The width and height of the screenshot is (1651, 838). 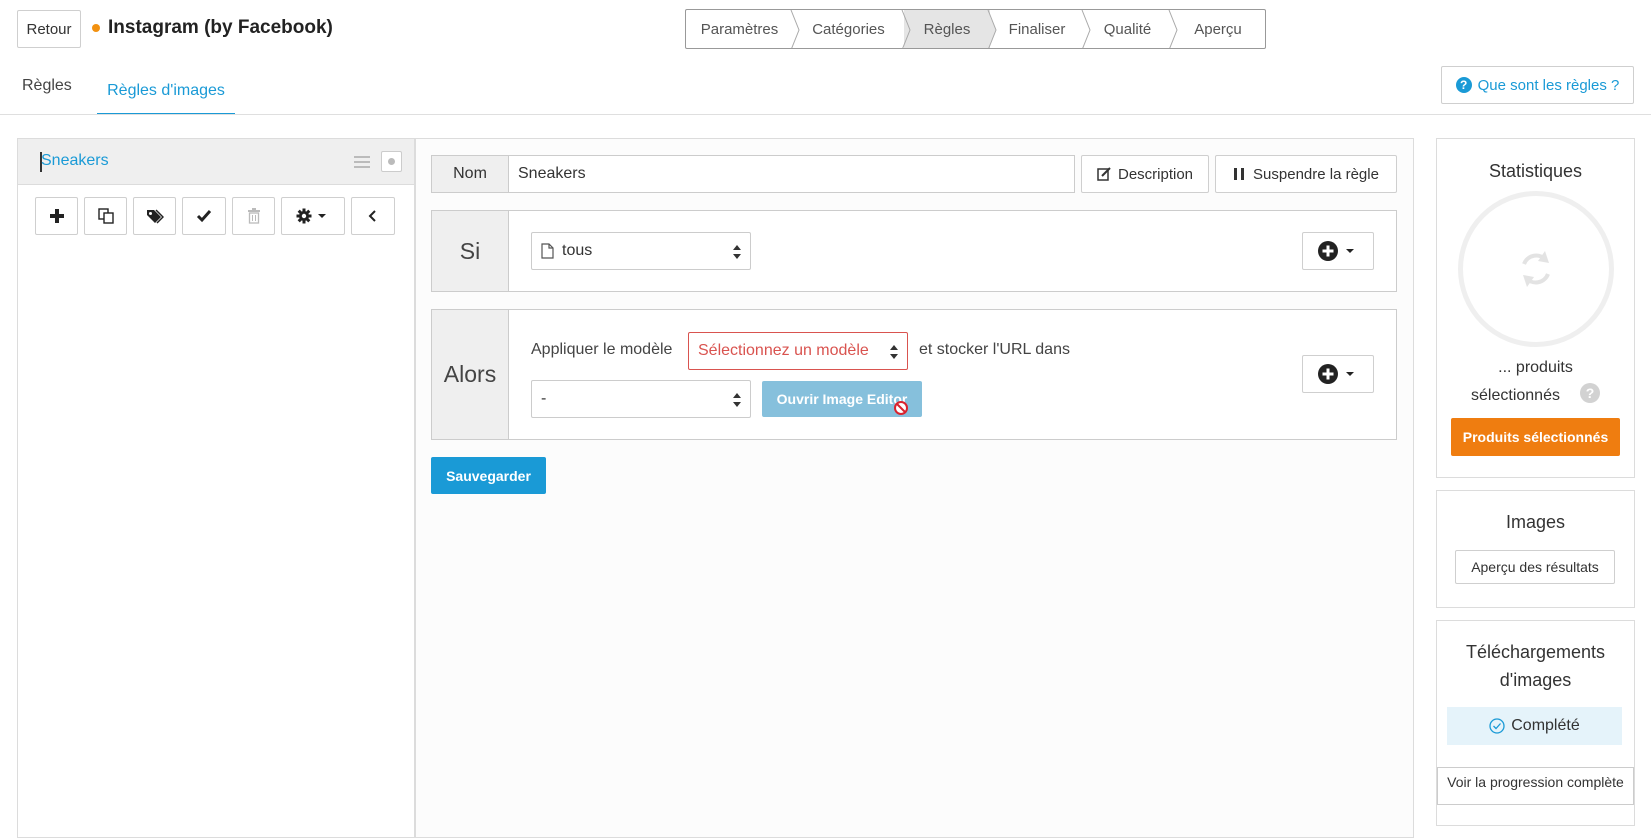 I want to click on store-field-value: -, so click(x=544, y=398).